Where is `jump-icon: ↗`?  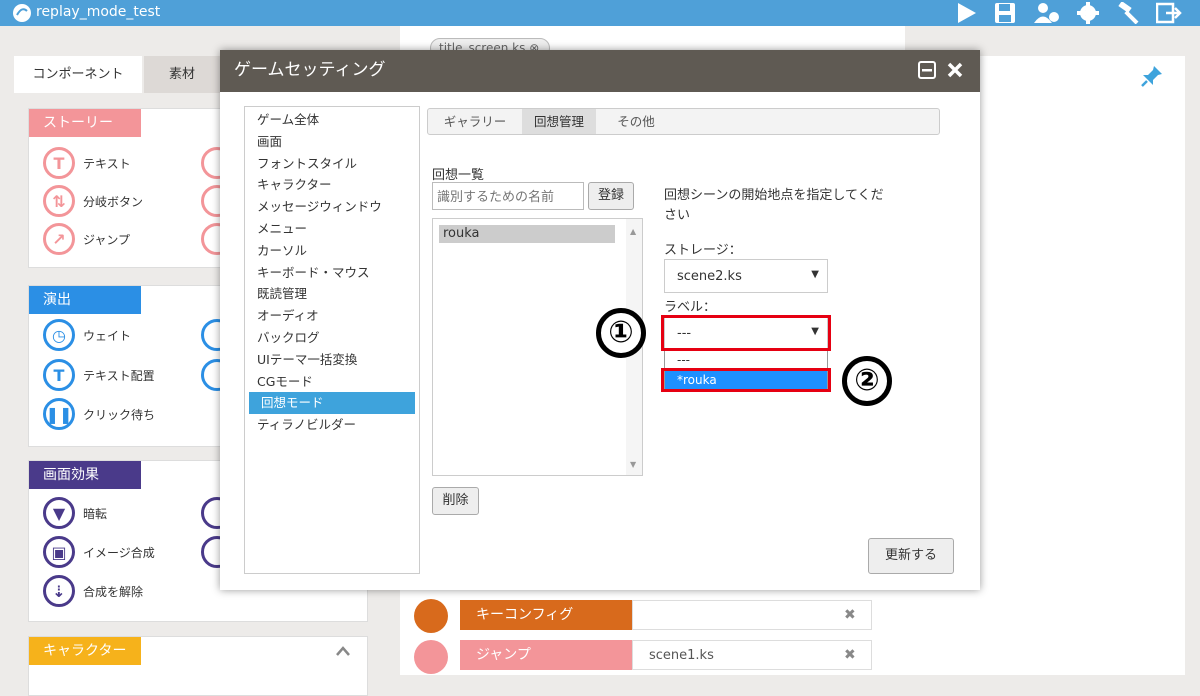 jump-icon: ↗ is located at coordinates (59, 239).